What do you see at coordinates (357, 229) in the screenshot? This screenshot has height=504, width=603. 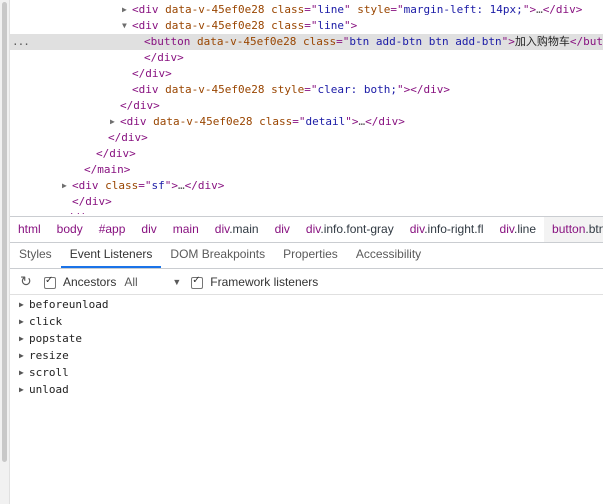 I see `crumb-class: .info.font-gray` at bounding box center [357, 229].